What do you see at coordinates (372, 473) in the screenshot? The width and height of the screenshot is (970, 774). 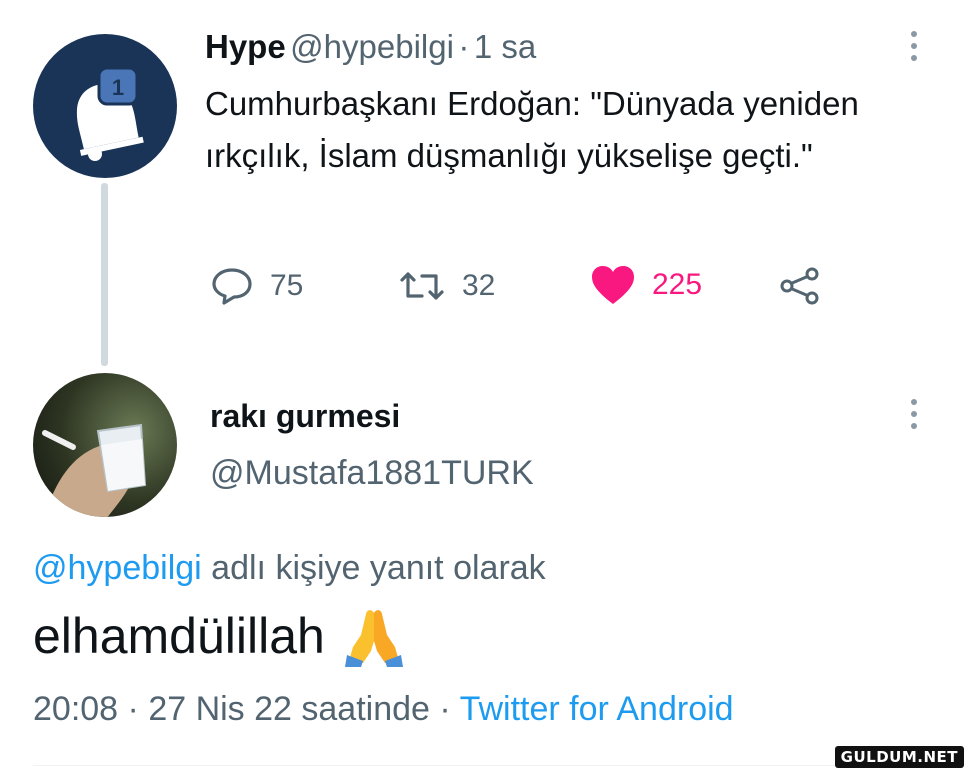 I see `reply-author-handle: @Mustafa1881TURK` at bounding box center [372, 473].